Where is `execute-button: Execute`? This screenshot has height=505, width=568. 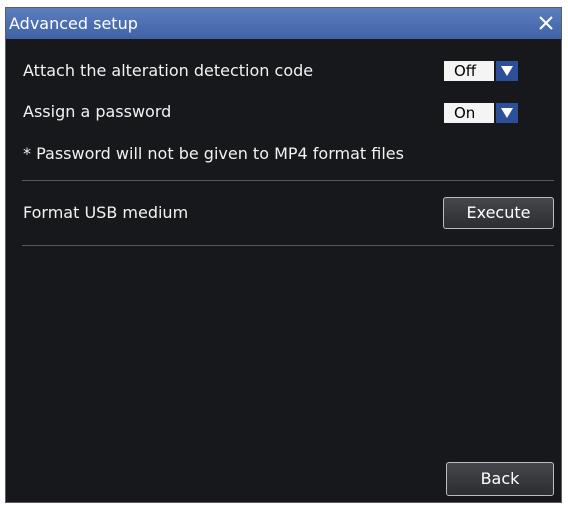 execute-button: Execute is located at coordinates (498, 213).